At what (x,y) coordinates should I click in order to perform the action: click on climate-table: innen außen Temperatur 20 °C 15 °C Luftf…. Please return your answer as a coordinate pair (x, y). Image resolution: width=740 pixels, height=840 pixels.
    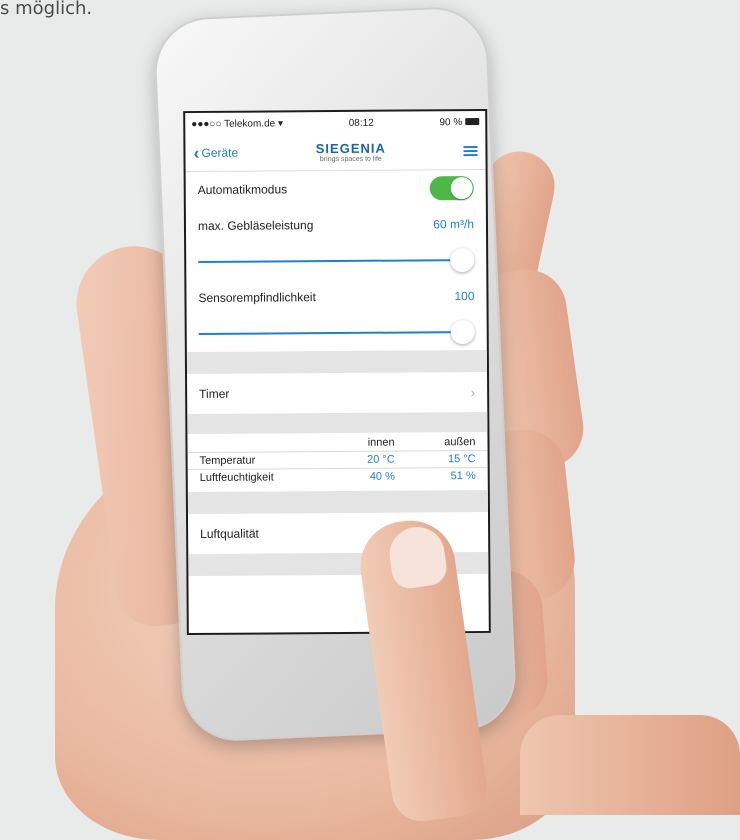
    Looking at the image, I should click on (337, 459).